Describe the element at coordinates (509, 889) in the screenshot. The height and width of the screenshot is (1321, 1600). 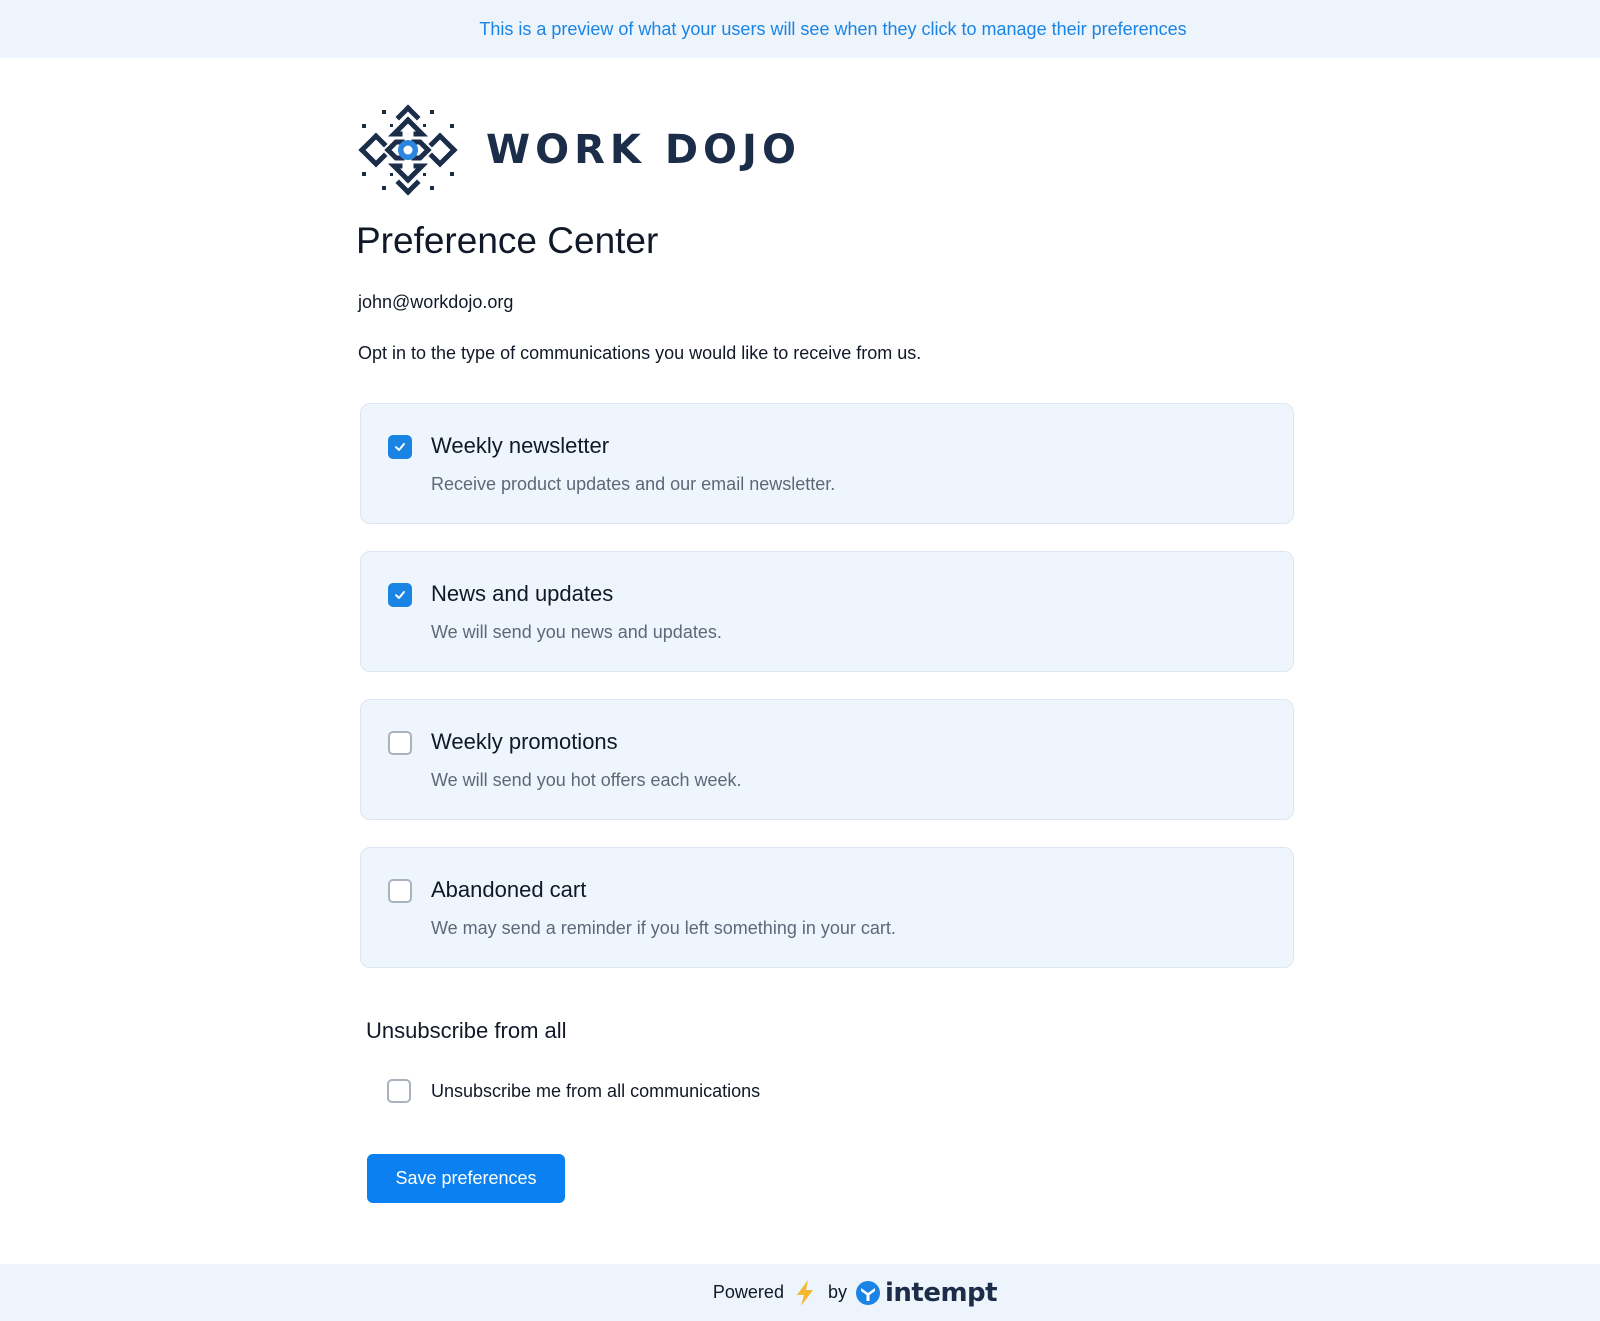
I see `preference-title: Abandoned cart` at that location.